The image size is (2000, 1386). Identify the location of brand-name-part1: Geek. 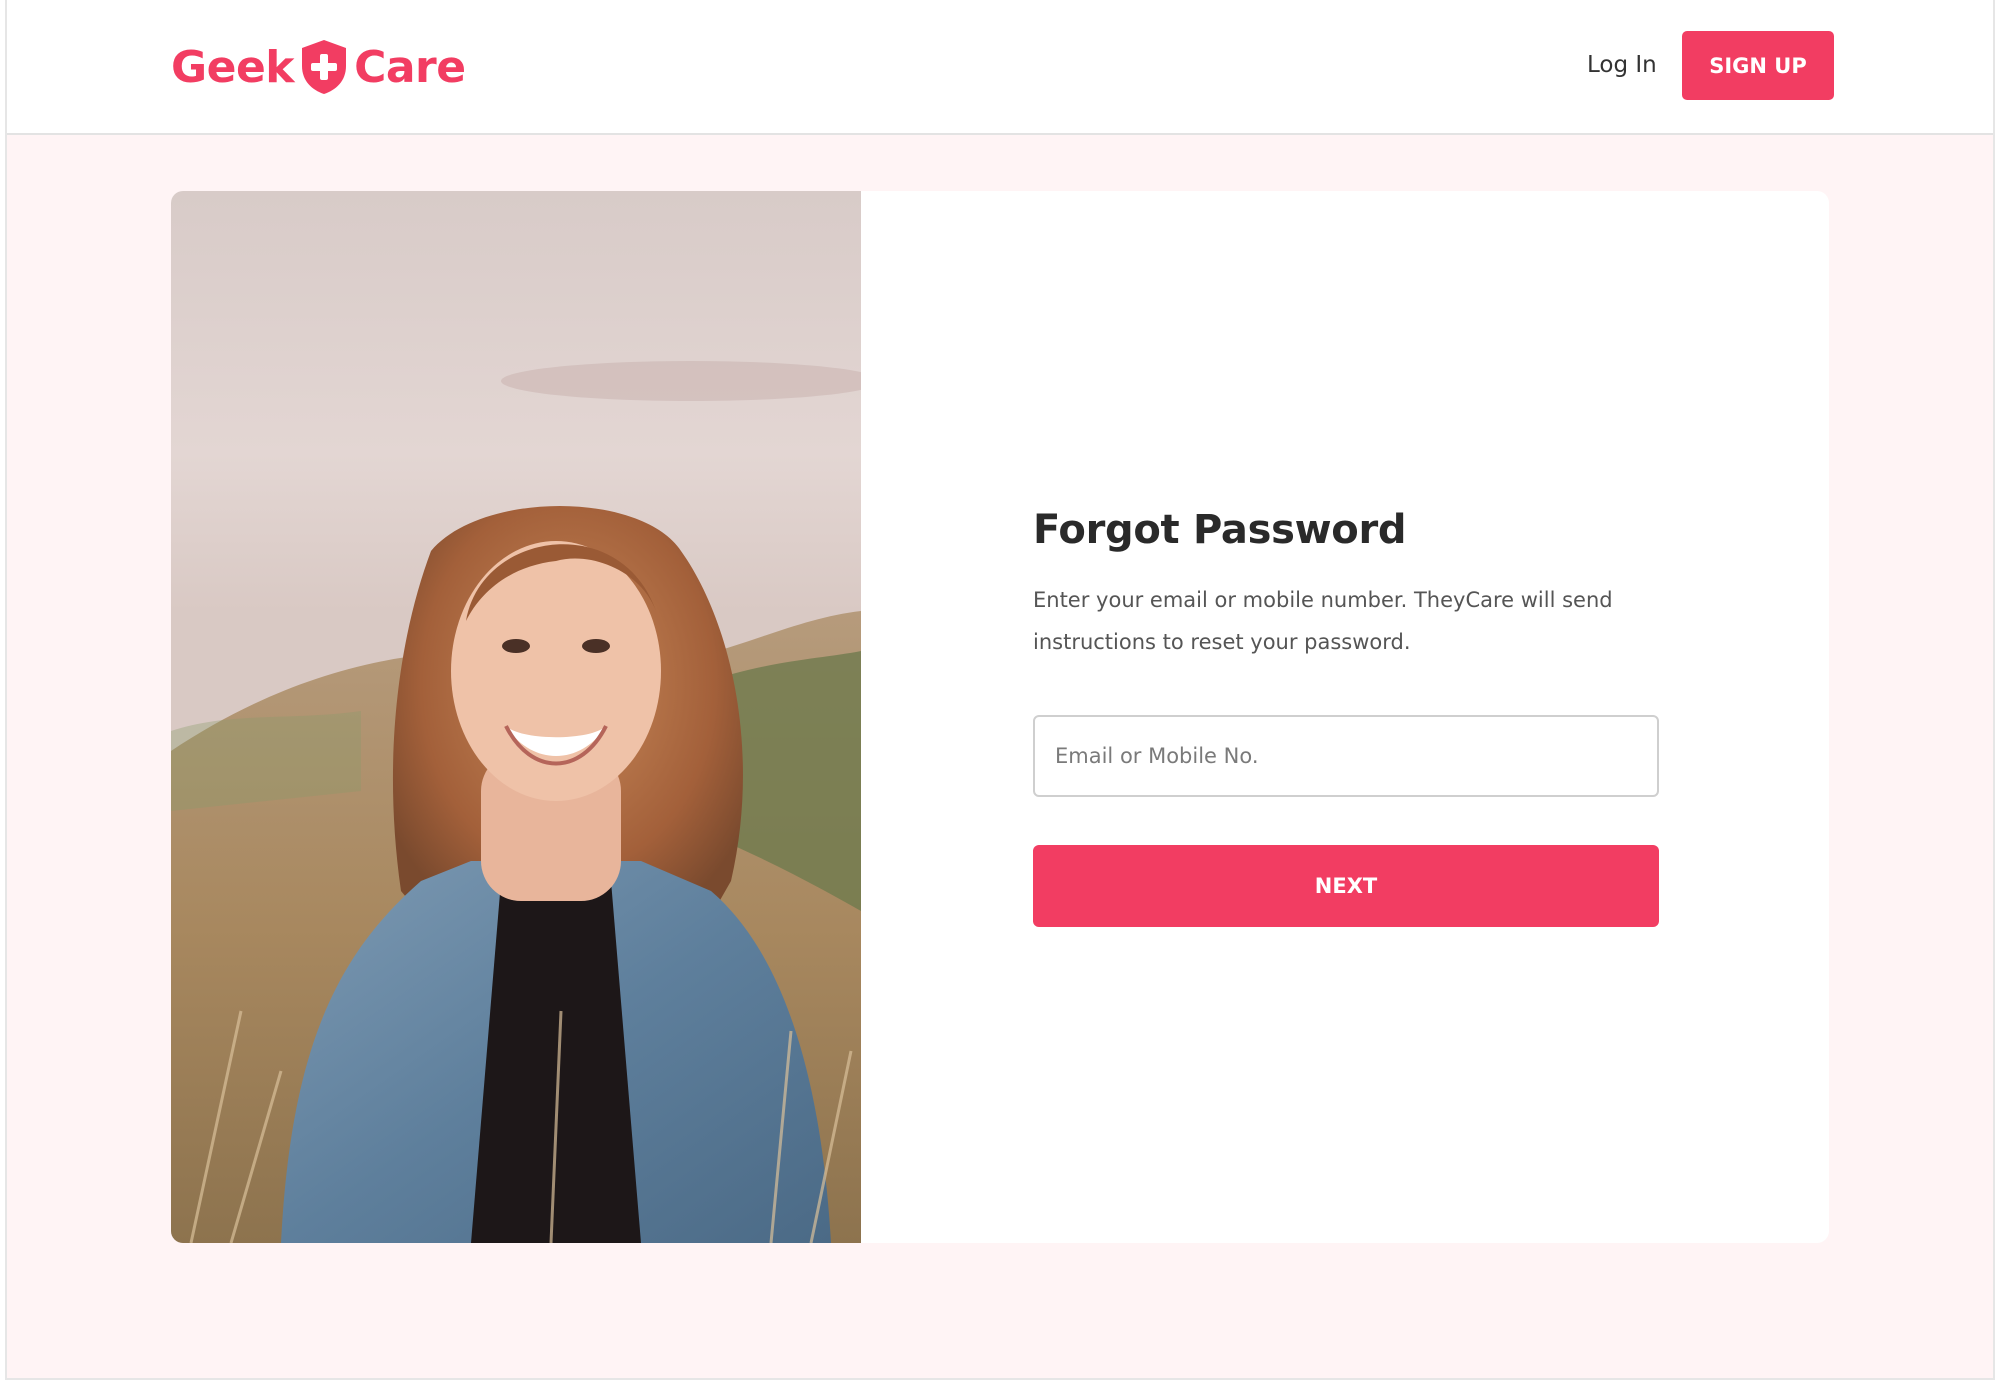
(233, 67).